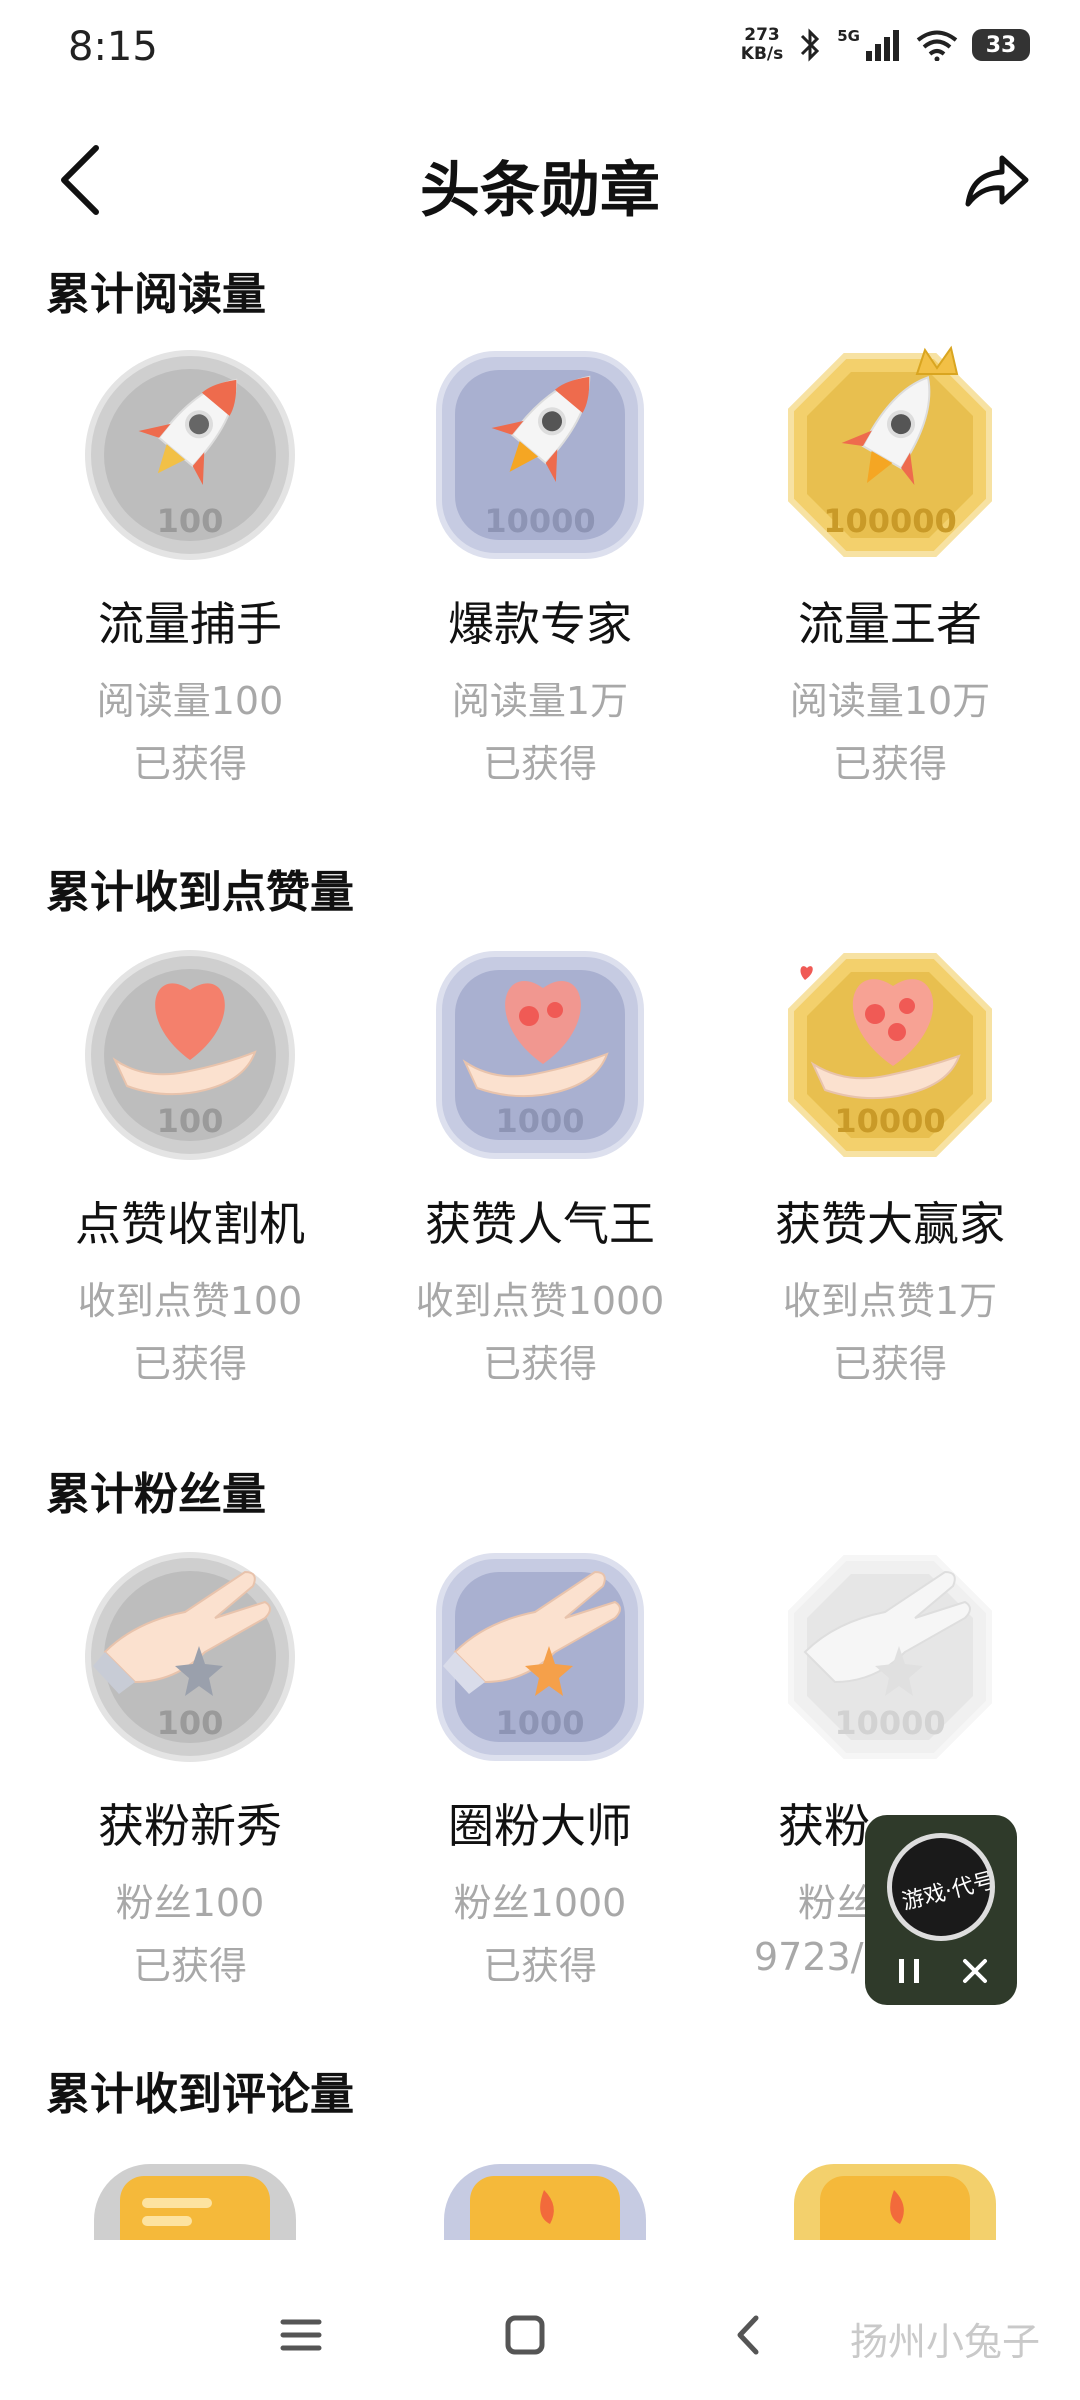 This screenshot has width=1080, height=2400. Describe the element at coordinates (947, 1886) in the screenshot. I see `mini-player-cover-text: 游戏·代号永夜` at that location.